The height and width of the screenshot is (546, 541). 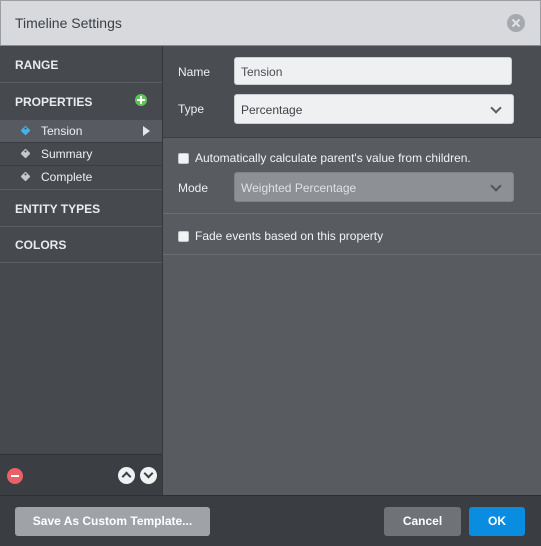 What do you see at coordinates (270, 520) in the screenshot?
I see `dialog-footer: Save As Custom Template... Cancel OK` at bounding box center [270, 520].